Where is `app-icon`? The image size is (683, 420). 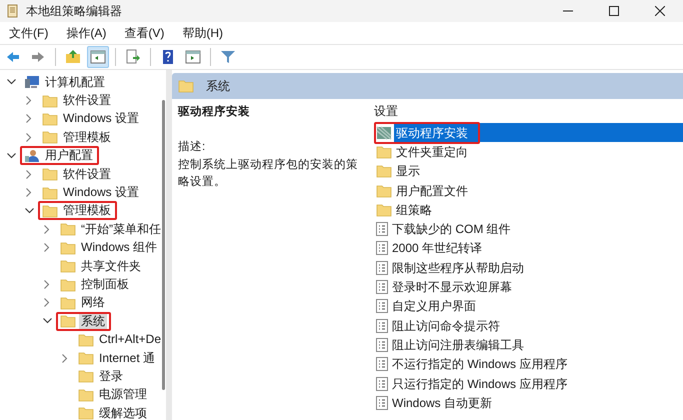 app-icon is located at coordinates (13, 11).